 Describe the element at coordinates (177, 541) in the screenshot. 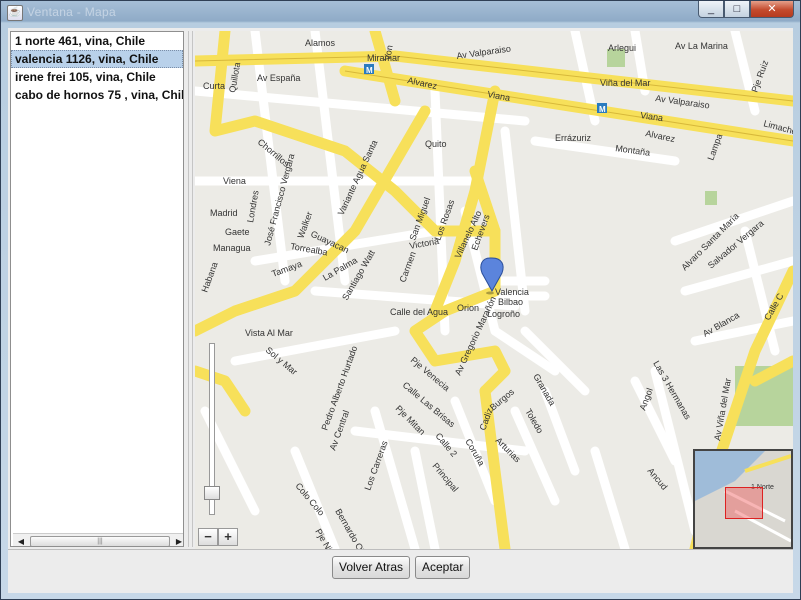

I see `scroll-right-icon: ▶` at that location.